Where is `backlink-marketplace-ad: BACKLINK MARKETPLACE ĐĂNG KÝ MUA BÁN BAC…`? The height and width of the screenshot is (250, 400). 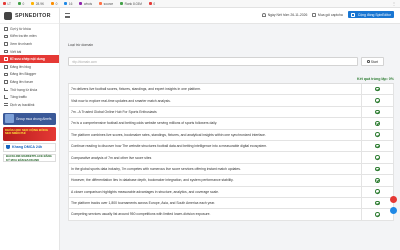
backlink-marketplace-ad: BACKLINK MARKETPLACE ĐĂNG KÝ MUA BÁN BAC… is located at coordinates (29, 157).